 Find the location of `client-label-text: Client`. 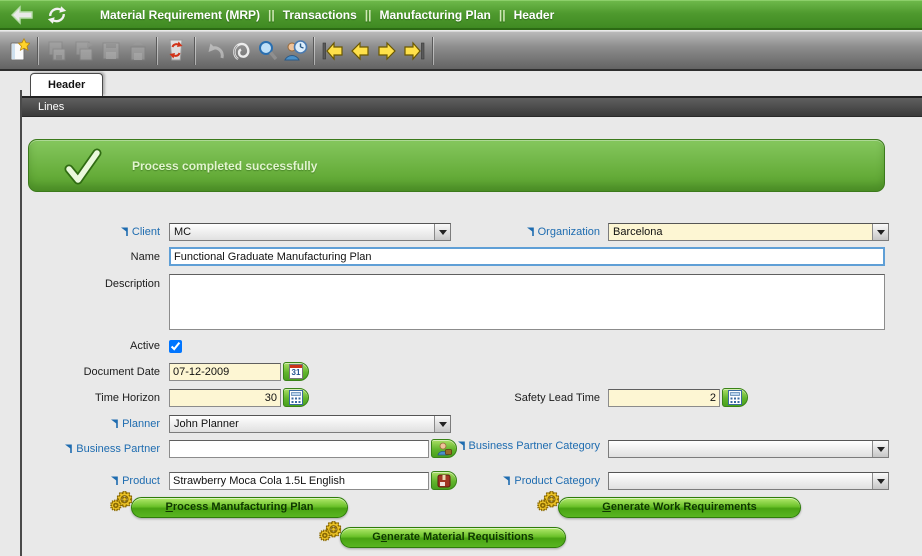

client-label-text: Client is located at coordinates (145, 232).